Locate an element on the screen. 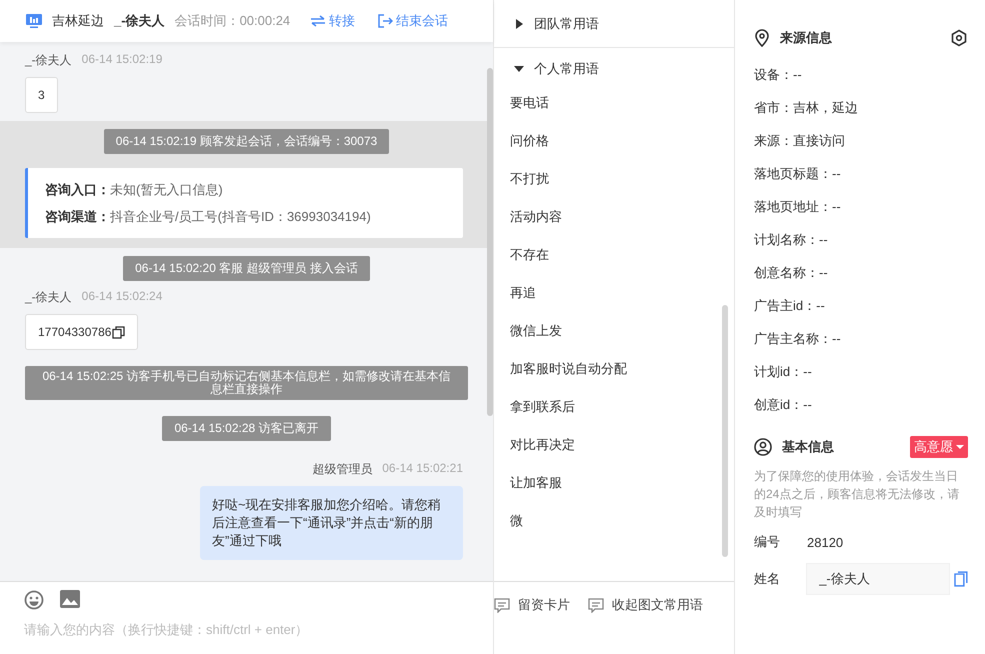 The image size is (985, 654). source-value: 抖音企业号/员工号(抖音号ID：36993034194) is located at coordinates (240, 216).